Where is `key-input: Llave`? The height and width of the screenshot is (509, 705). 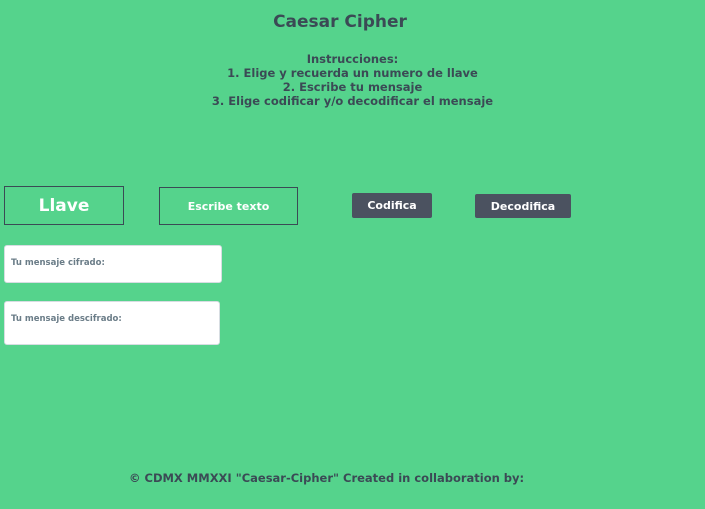
key-input: Llave is located at coordinates (64, 205).